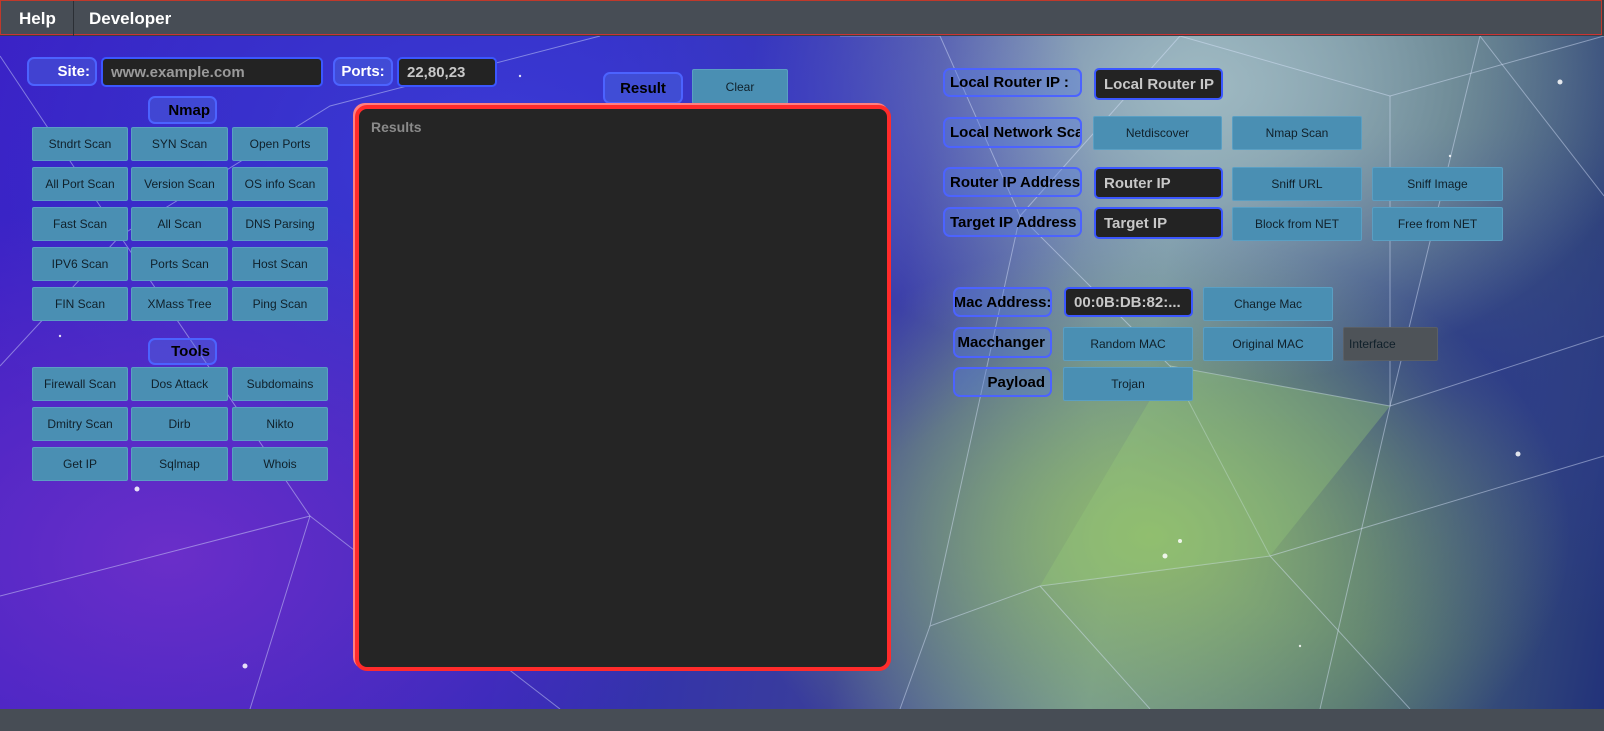  Describe the element at coordinates (280, 304) in the screenshot. I see `ping-scan-button: Ping Scan` at that location.